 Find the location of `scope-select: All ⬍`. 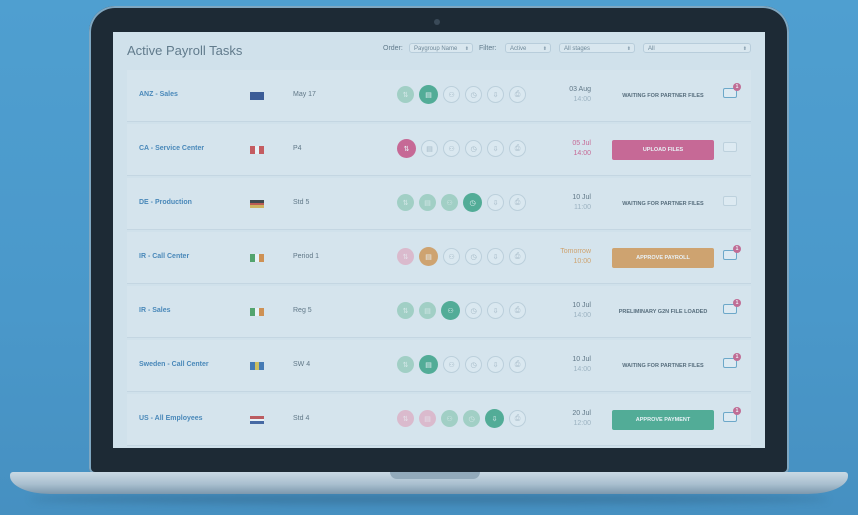

scope-select: All ⬍ is located at coordinates (697, 48).